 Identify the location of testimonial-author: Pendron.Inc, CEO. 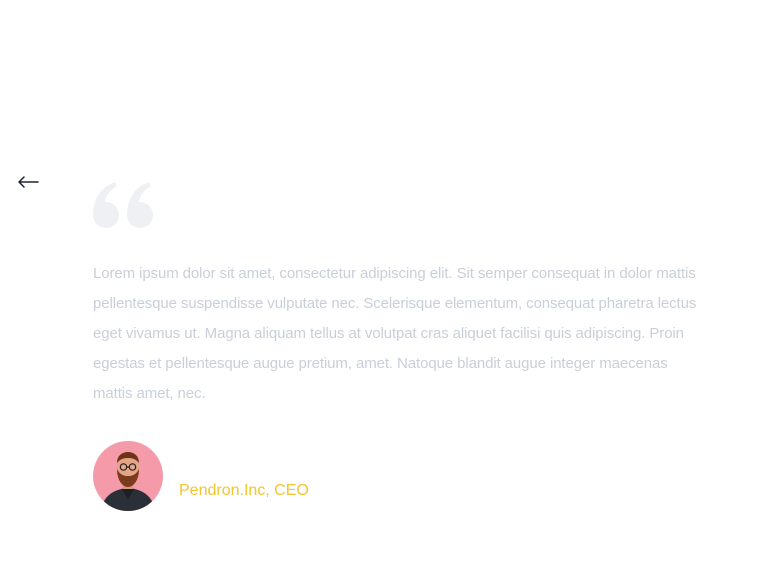
(201, 476).